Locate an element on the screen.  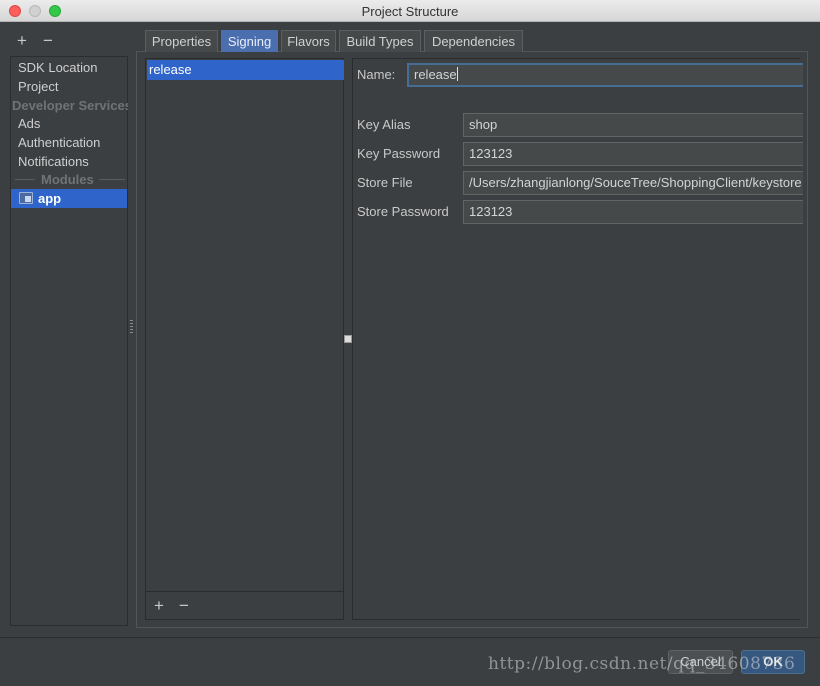
window-title: Project Structure is located at coordinates (410, 11).